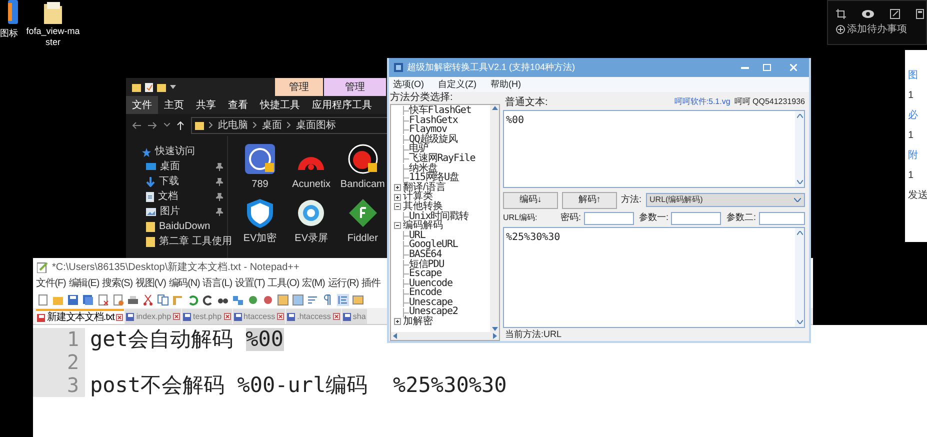 The image size is (927, 437). What do you see at coordinates (176, 152) in the screenshot?
I see `nav-item: 快速访问` at bounding box center [176, 152].